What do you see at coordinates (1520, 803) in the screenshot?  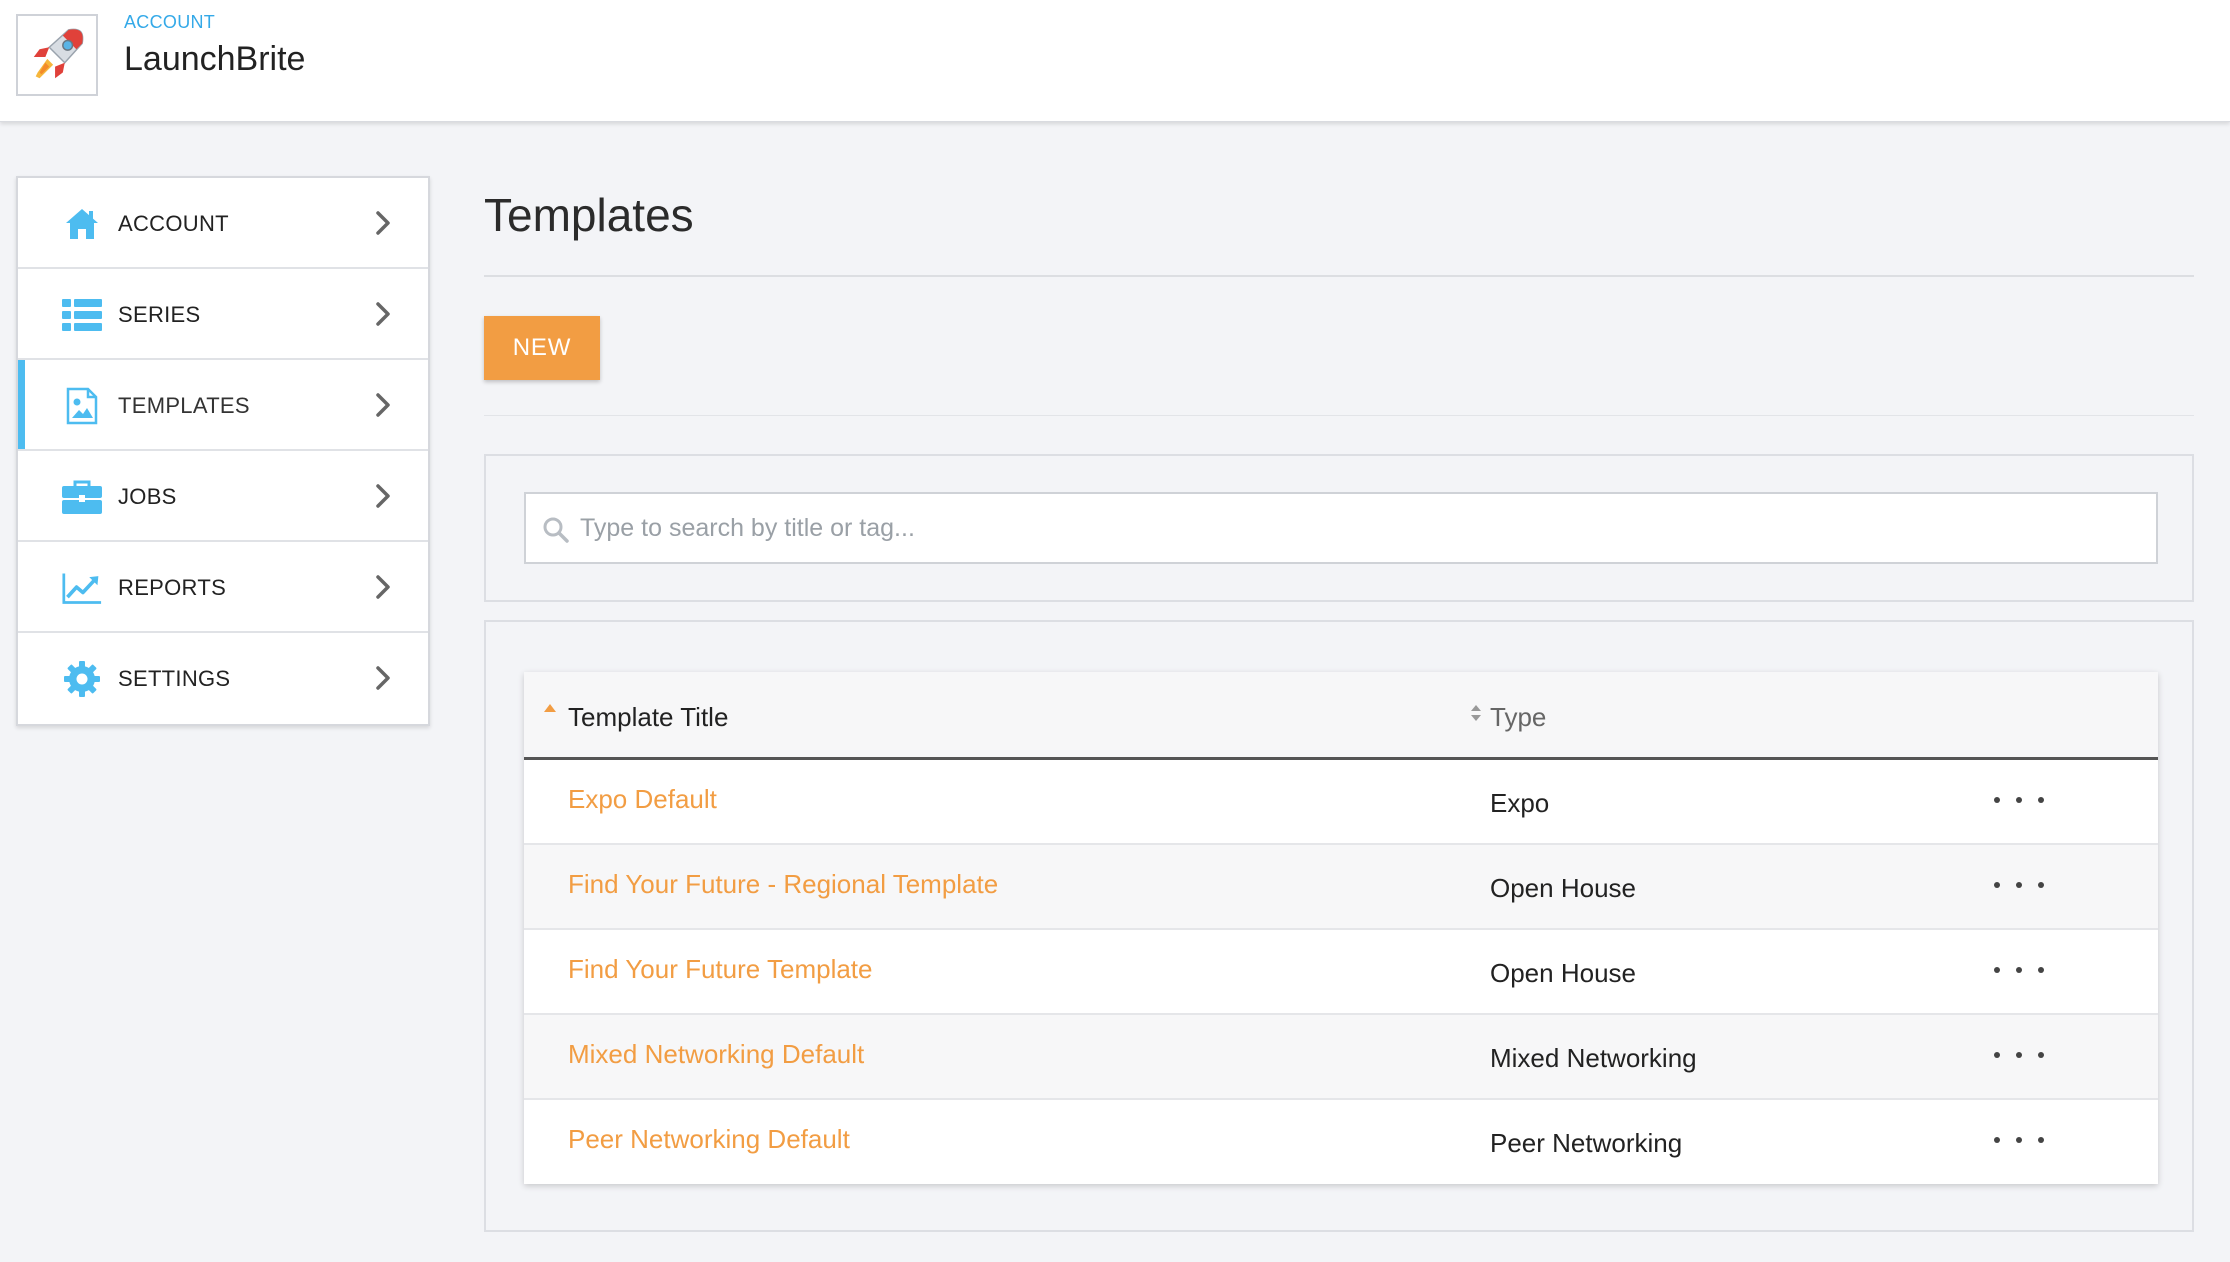 I see `template-type: Expo` at bounding box center [1520, 803].